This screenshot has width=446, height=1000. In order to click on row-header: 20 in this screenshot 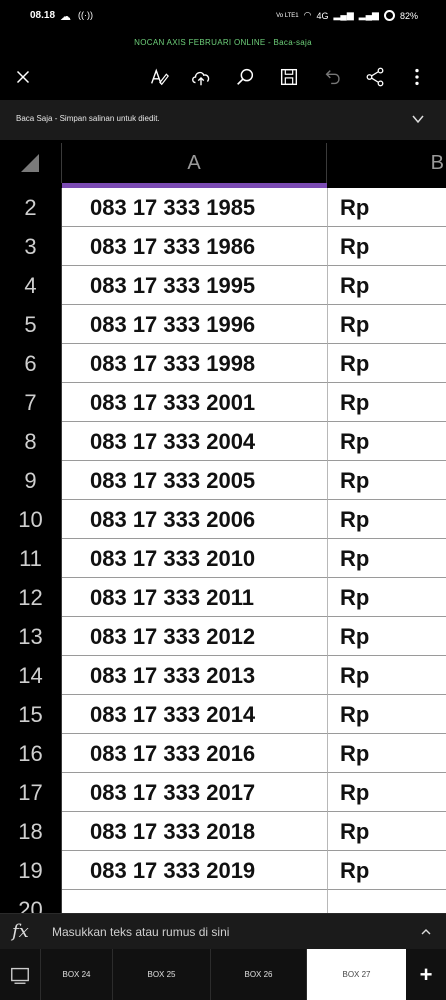, I will do `click(31, 901)`.